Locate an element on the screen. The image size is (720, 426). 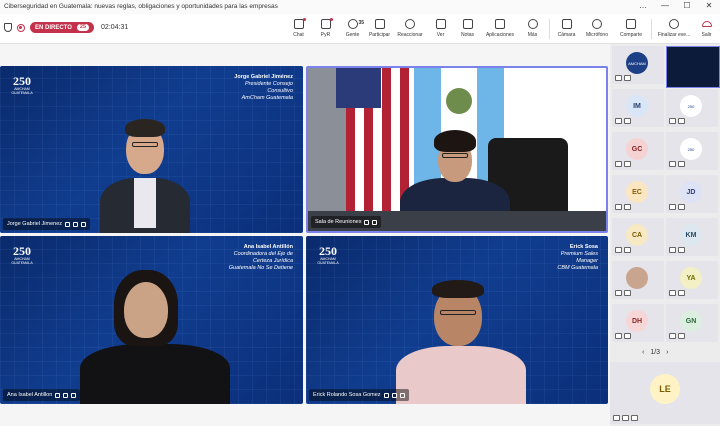
raise-label: Participar is located at coordinates (379, 35).